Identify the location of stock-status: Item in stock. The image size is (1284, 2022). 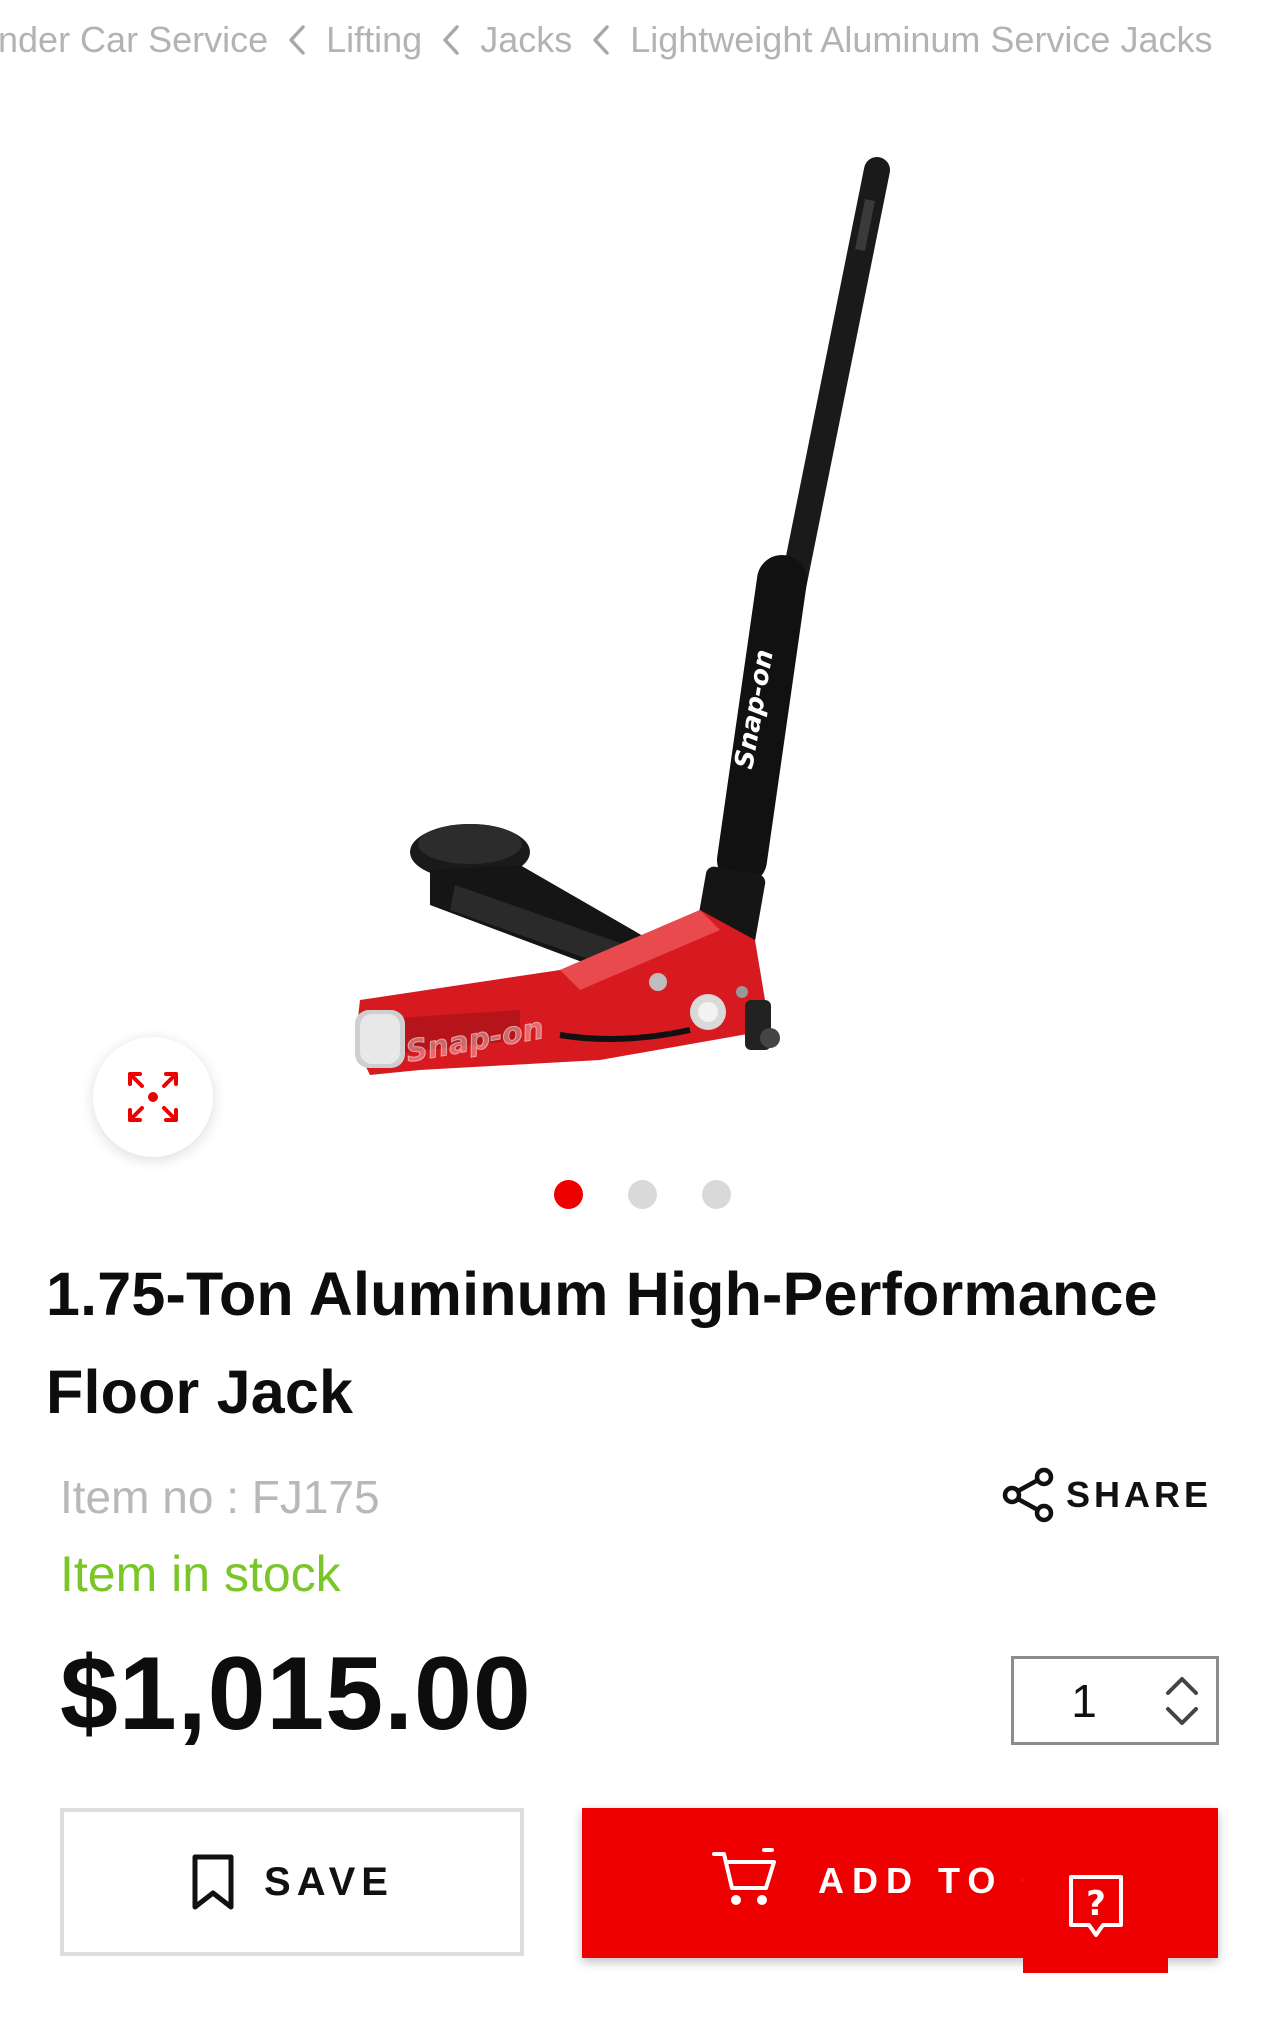
(200, 1574).